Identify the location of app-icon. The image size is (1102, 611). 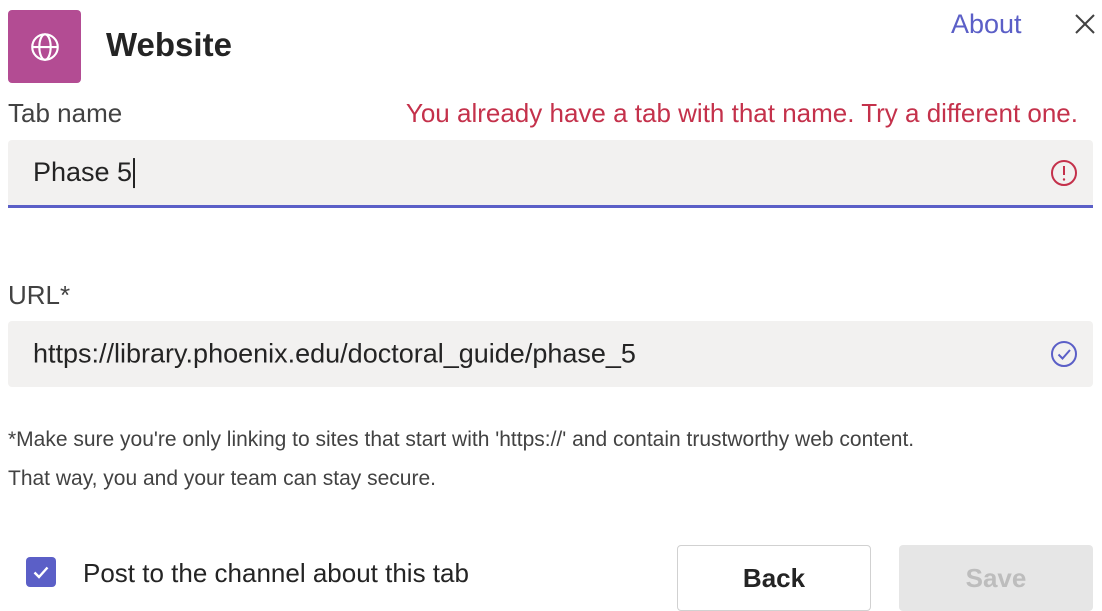
(44, 46).